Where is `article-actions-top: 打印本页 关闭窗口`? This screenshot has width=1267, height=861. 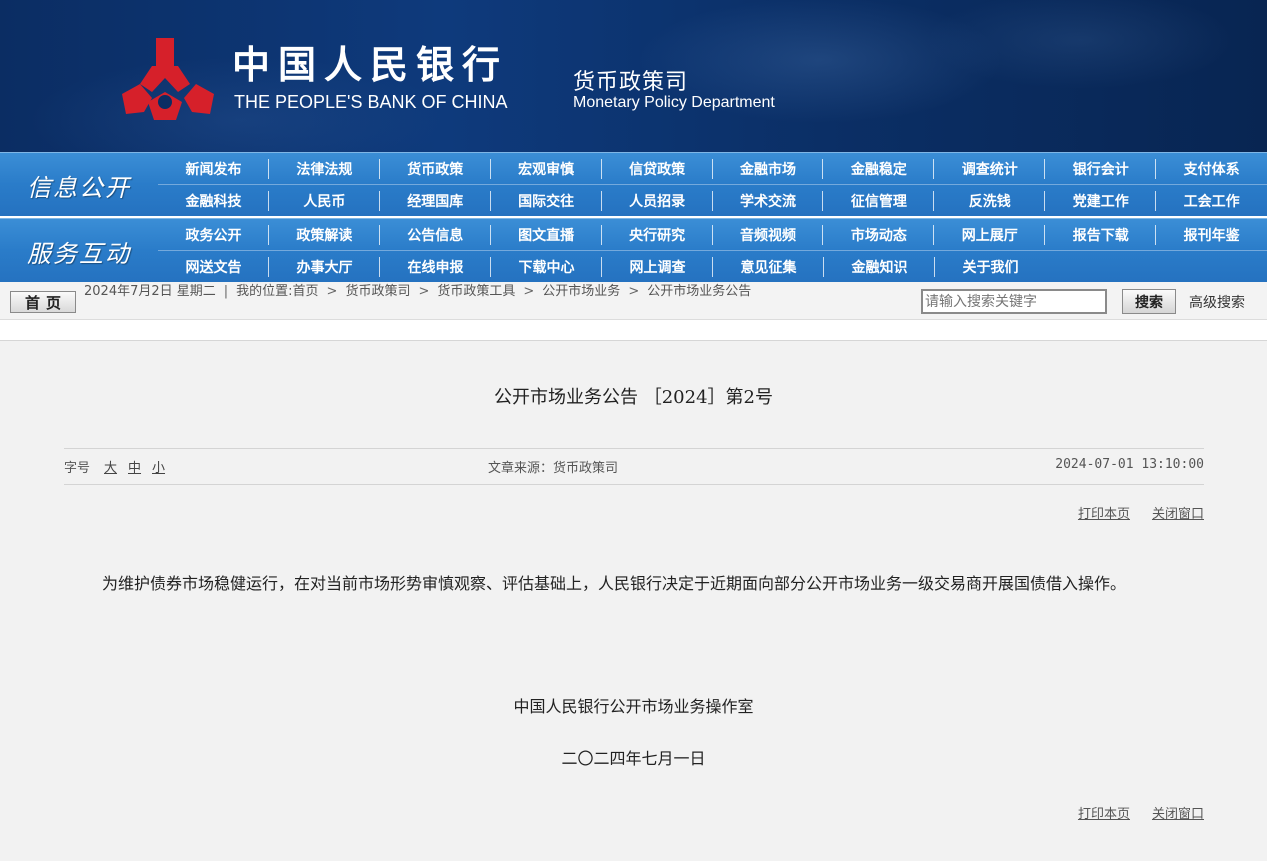
article-actions-top: 打印本页 关闭窗口 is located at coordinates (1130, 512).